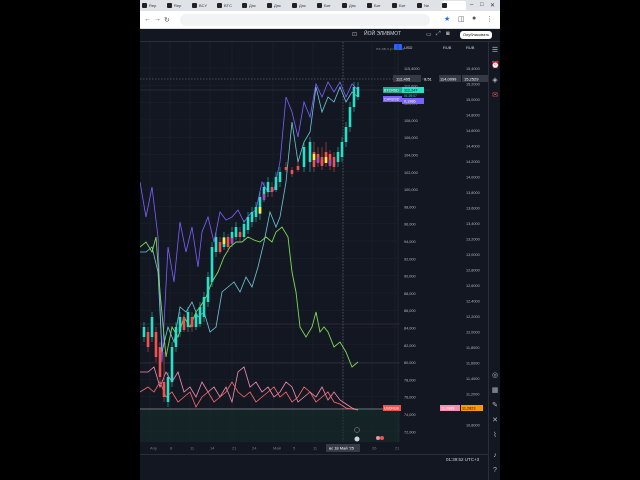 The height and width of the screenshot is (480, 640). Describe the element at coordinates (305, 20) in the screenshot. I see `url-input` at that location.